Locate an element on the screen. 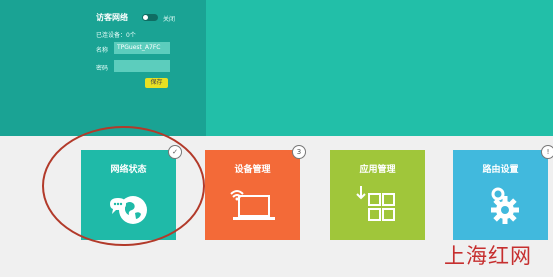 The height and width of the screenshot is (277, 553). apps-grid-icon is located at coordinates (377, 207).